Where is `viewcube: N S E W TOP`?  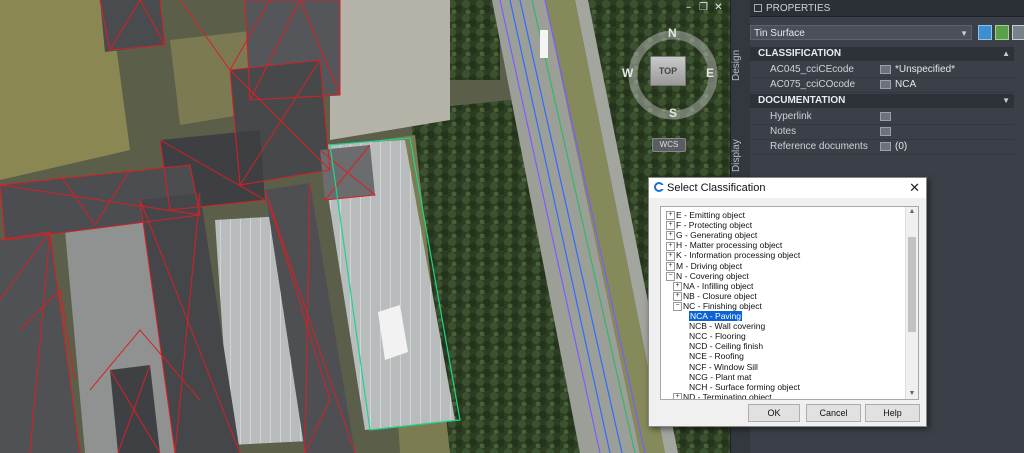
viewcube: N S E W TOP is located at coordinates (671, 74).